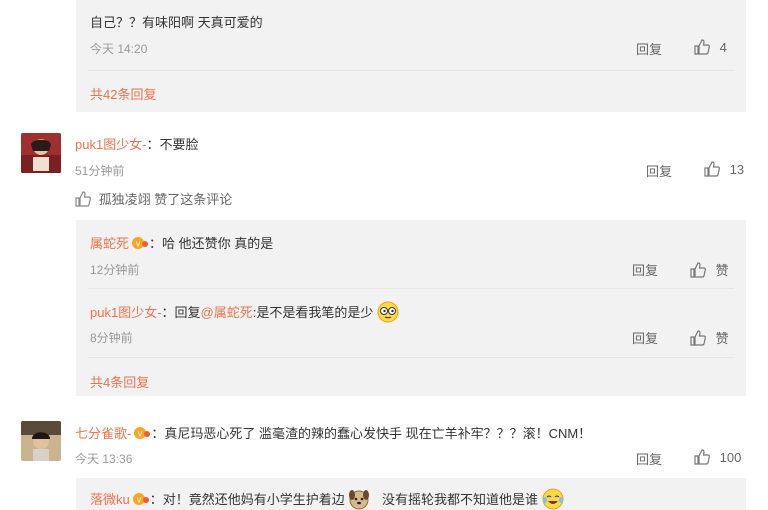  What do you see at coordinates (247, 499) in the screenshot?
I see `reply-text: ：对！竟然还他妈有小学生护着边` at bounding box center [247, 499].